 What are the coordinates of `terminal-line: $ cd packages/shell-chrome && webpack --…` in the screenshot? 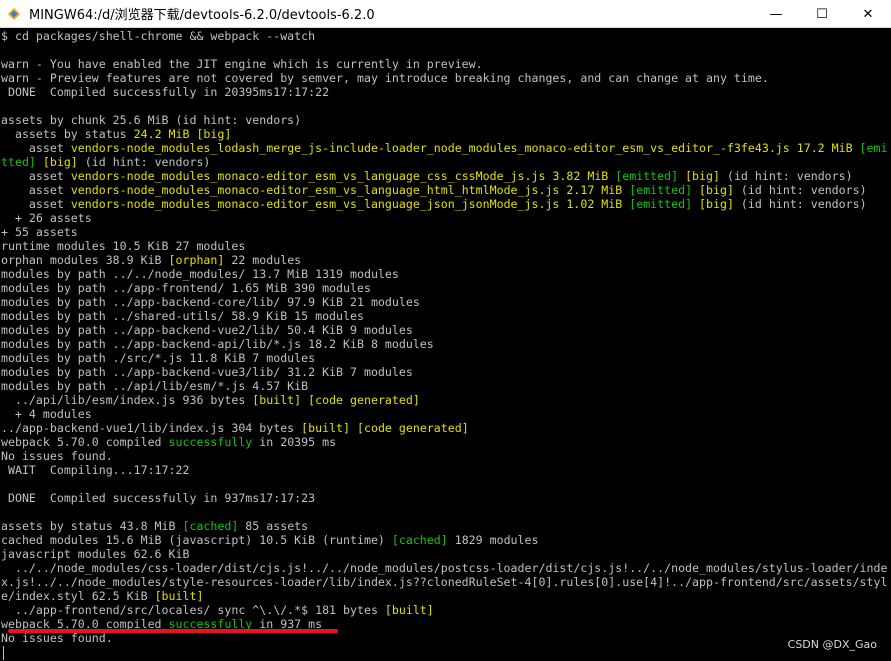 It's located at (446, 36).